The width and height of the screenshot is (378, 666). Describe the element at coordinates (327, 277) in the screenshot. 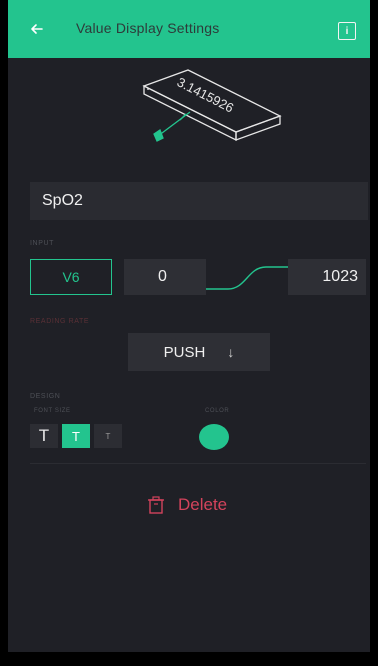

I see `range-max-input: 1023` at that location.